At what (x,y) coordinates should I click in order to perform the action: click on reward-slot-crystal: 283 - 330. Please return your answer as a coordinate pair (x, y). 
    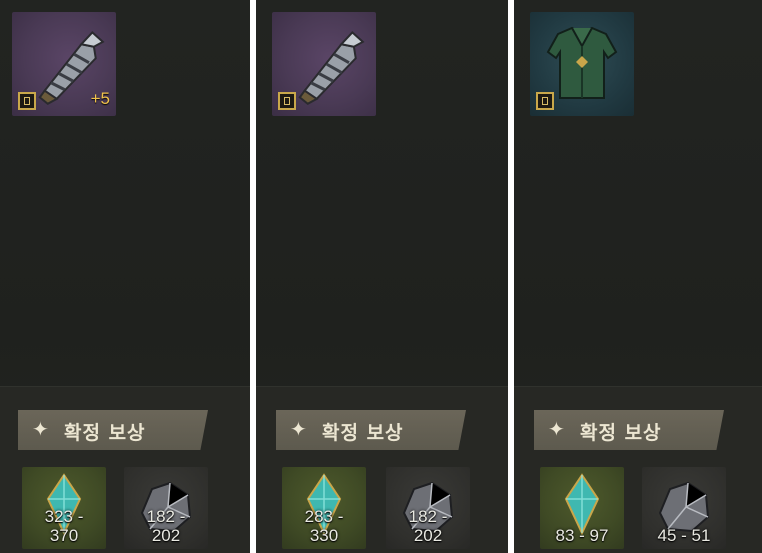
    Looking at the image, I should click on (324, 508).